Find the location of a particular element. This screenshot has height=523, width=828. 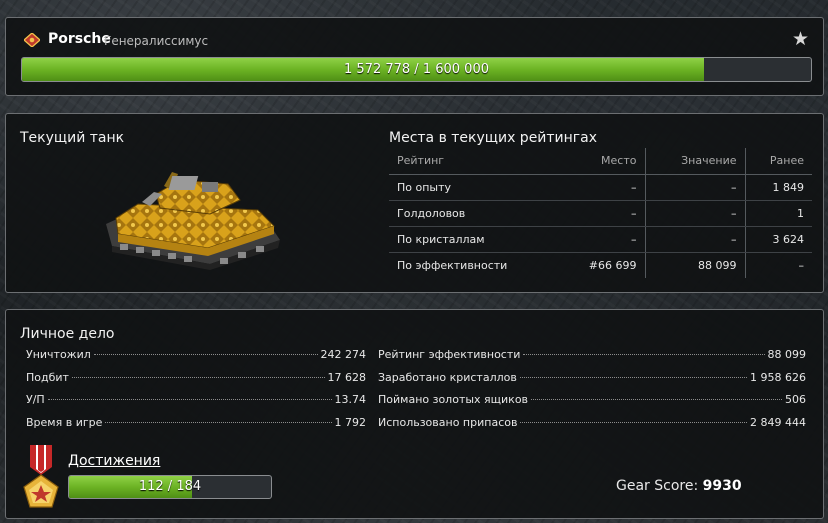

table-row: По эффективности #66 699 88 099 – is located at coordinates (600, 265).